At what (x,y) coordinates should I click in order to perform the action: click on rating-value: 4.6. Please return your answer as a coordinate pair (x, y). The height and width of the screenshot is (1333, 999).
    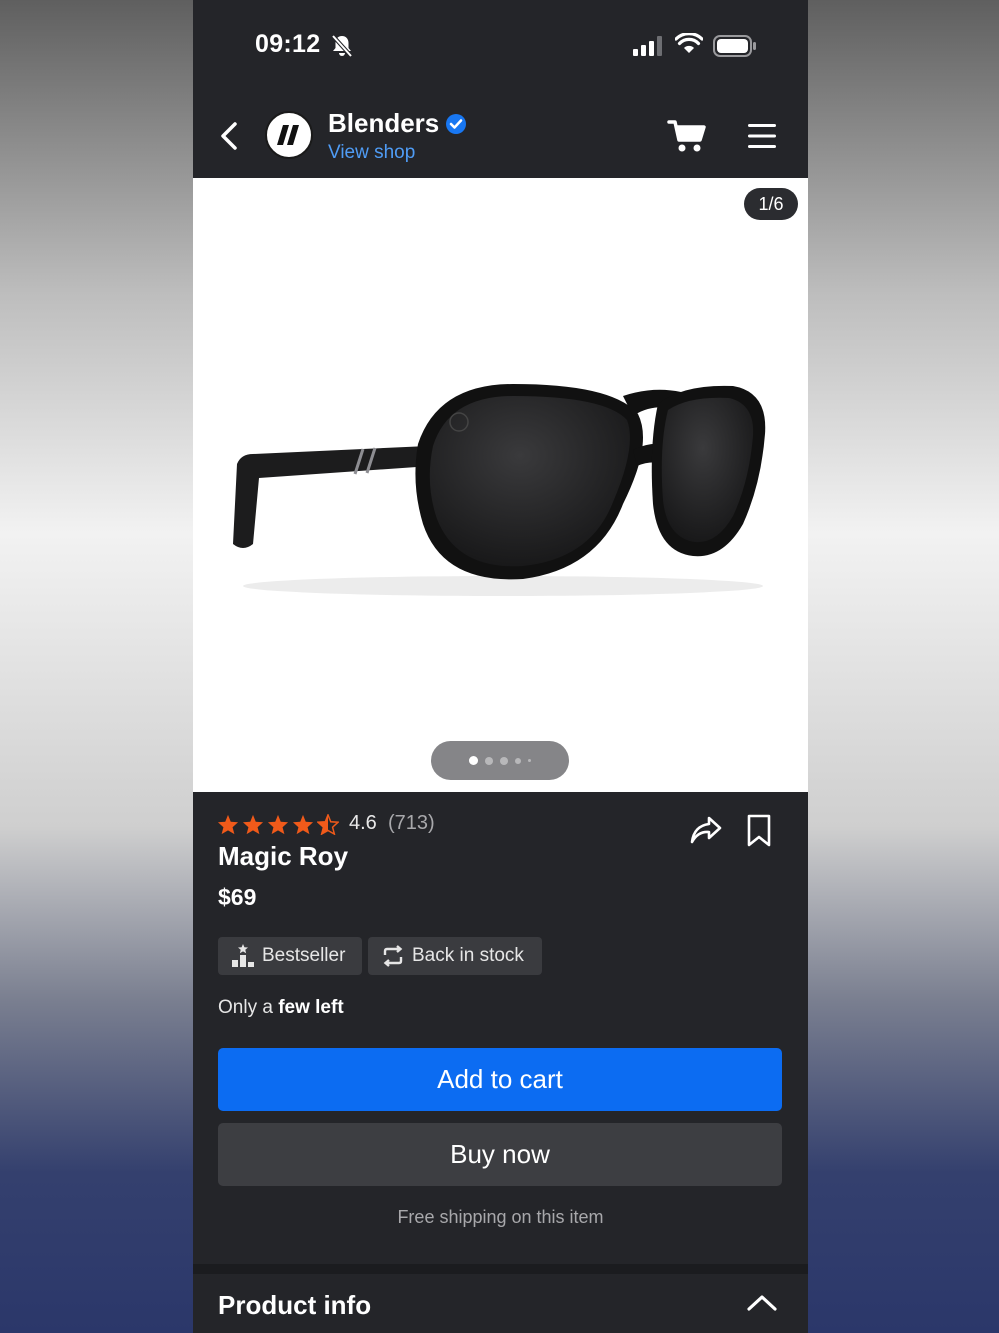
    Looking at the image, I should click on (363, 823).